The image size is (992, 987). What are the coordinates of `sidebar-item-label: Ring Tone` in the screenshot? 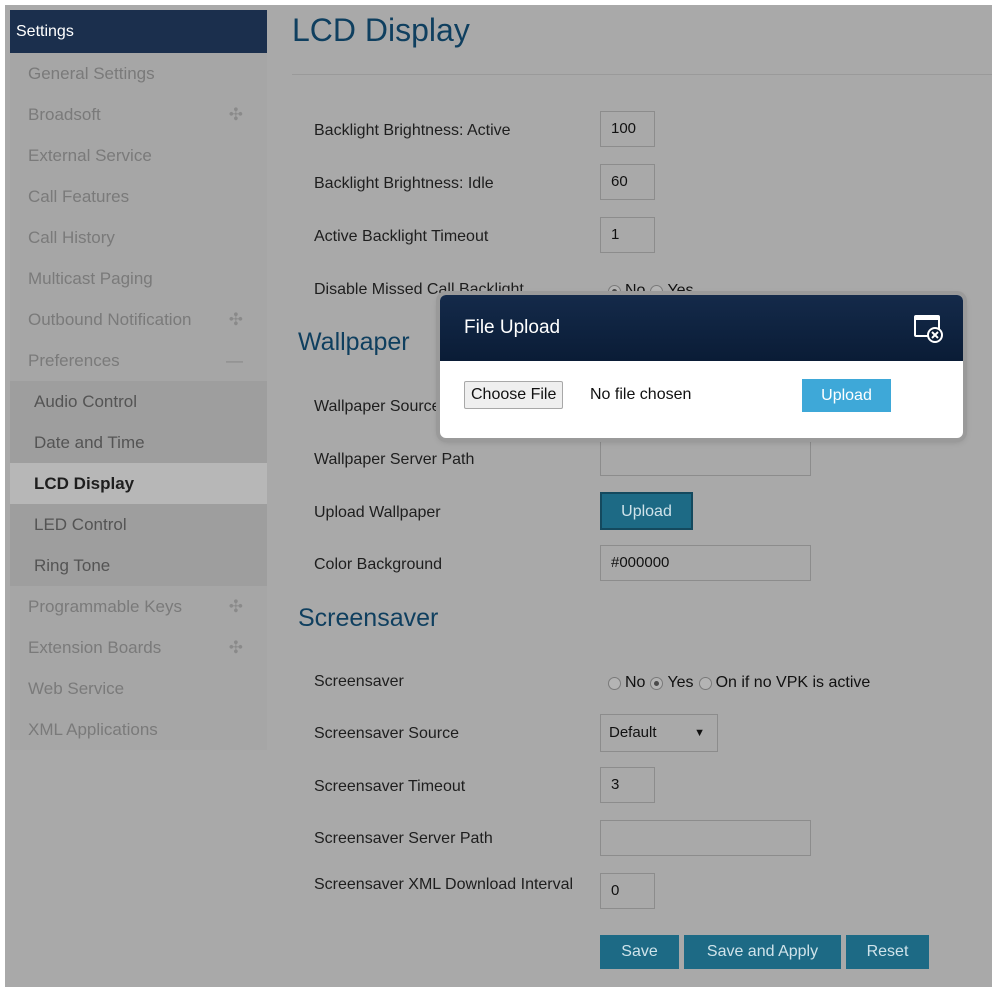 It's located at (72, 565).